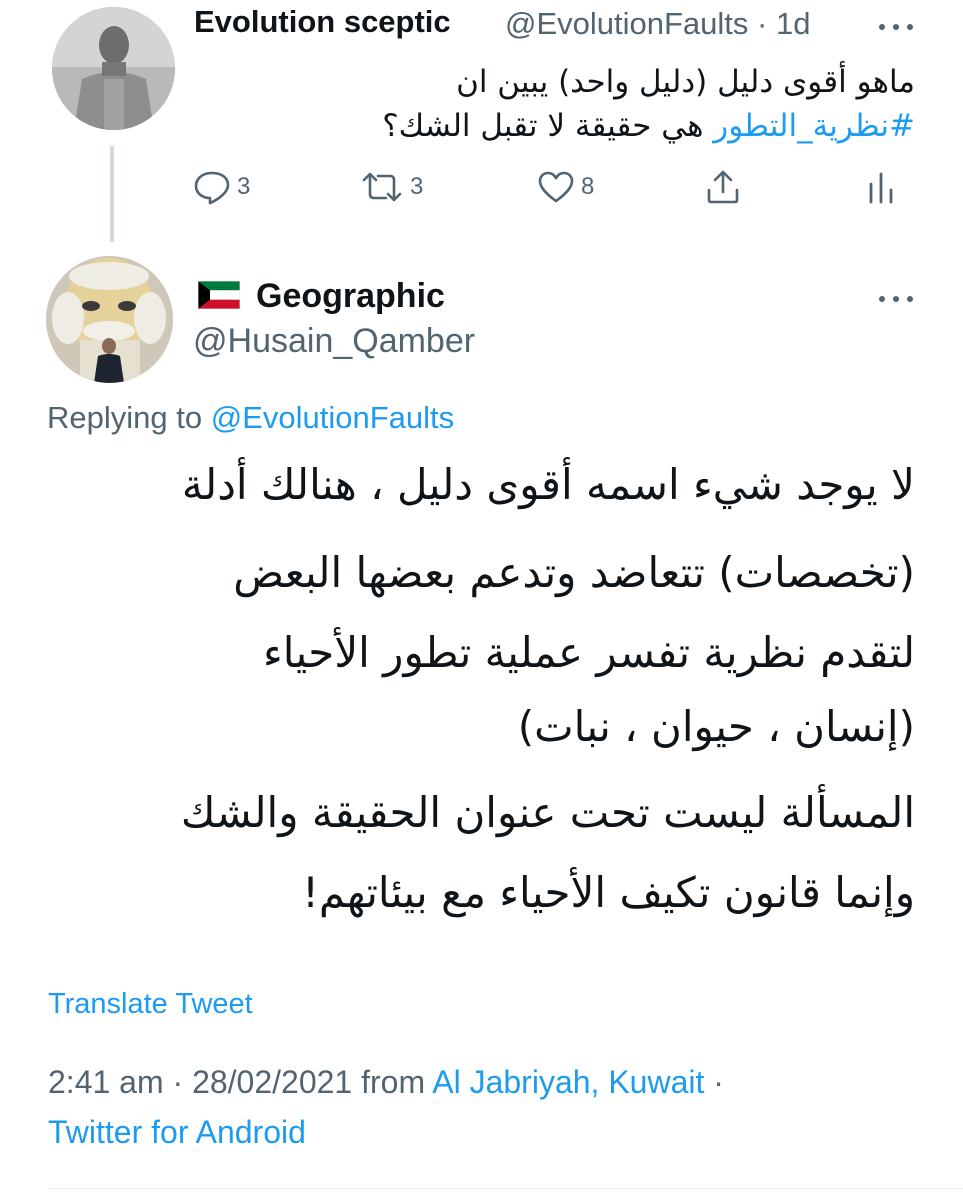 Image resolution: width=963 pixels, height=1200 pixels. What do you see at coordinates (212, 188) in the screenshot?
I see `reply-icon` at bounding box center [212, 188].